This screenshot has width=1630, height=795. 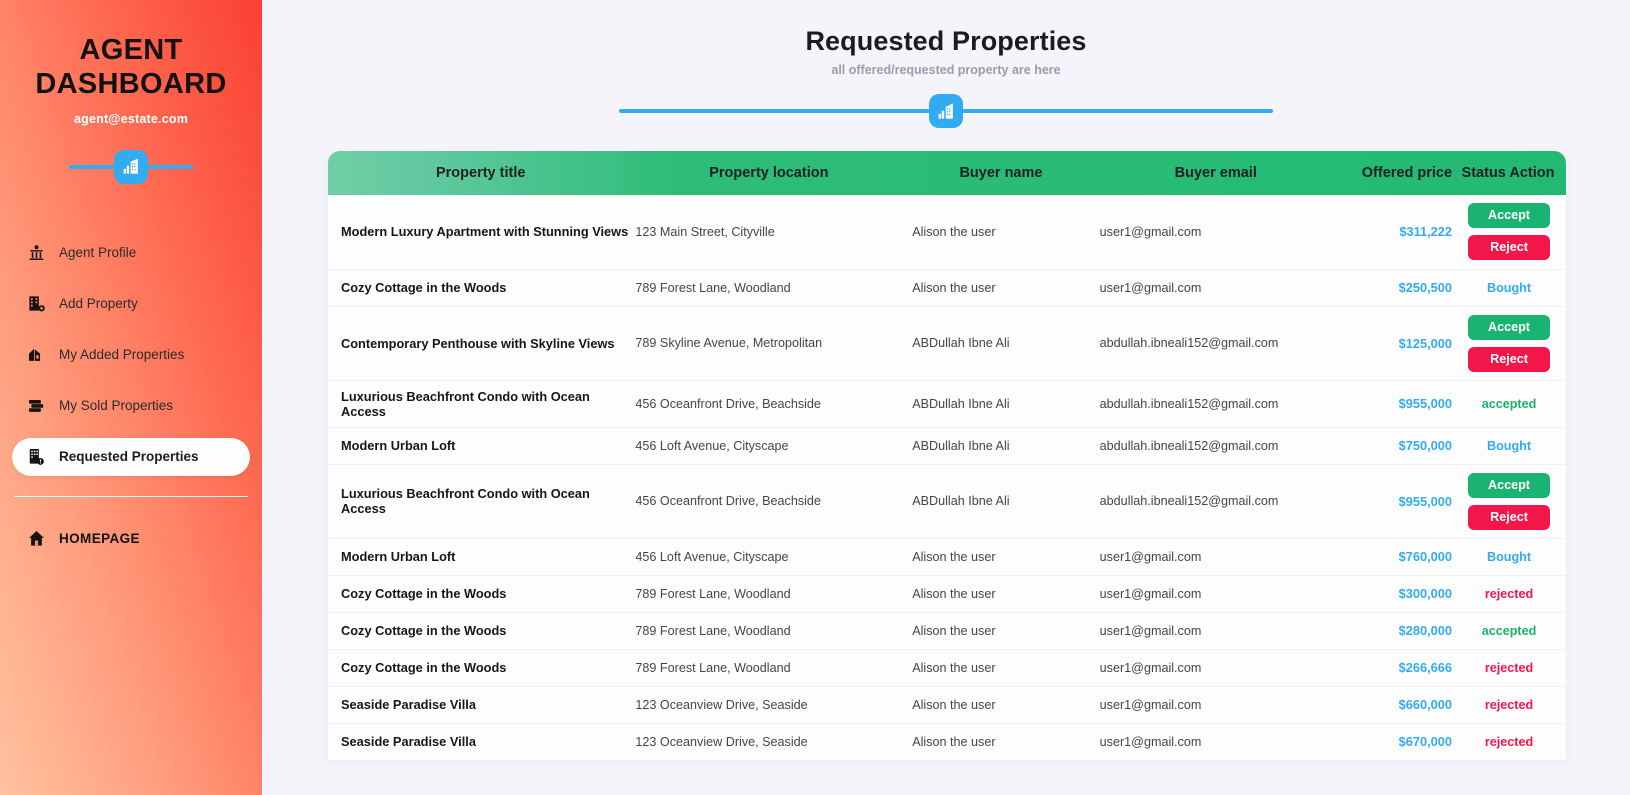 I want to click on building-chart-icon, so click(x=131, y=166).